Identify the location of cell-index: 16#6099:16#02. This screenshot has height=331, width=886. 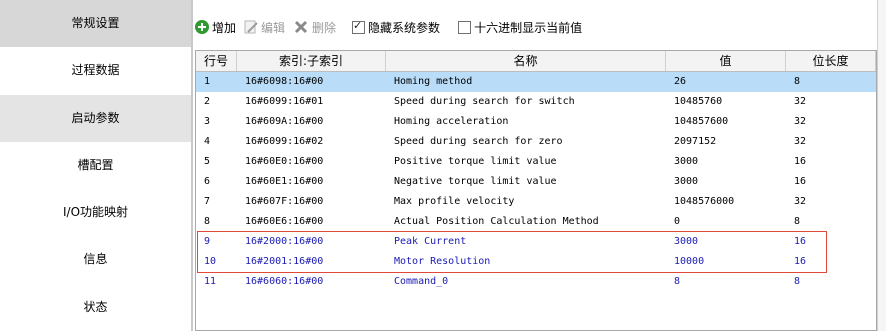
(284, 141).